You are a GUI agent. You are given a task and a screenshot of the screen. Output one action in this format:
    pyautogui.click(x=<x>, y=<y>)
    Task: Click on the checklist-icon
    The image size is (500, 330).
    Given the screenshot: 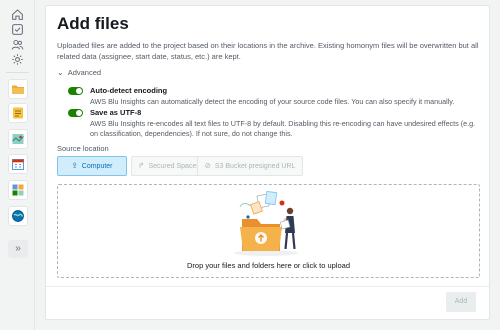 What is the action you would take?
    pyautogui.click(x=17, y=29)
    